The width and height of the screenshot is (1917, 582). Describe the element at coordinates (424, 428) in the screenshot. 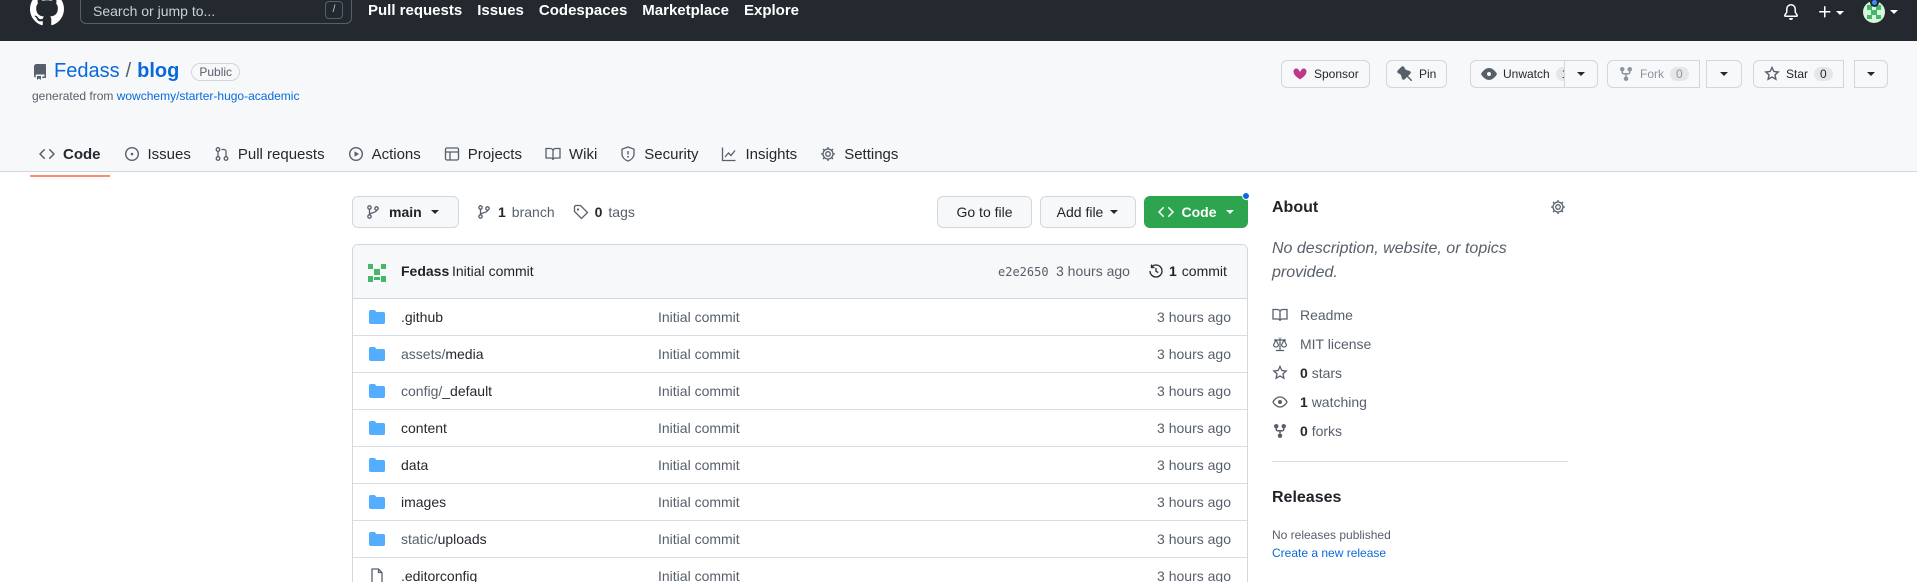

I see `file-name: content` at that location.